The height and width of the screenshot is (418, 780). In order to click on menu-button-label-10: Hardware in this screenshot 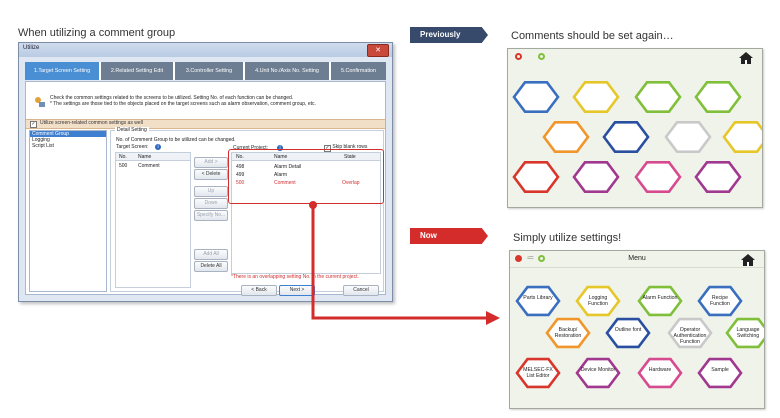, I will do `click(660, 370)`.